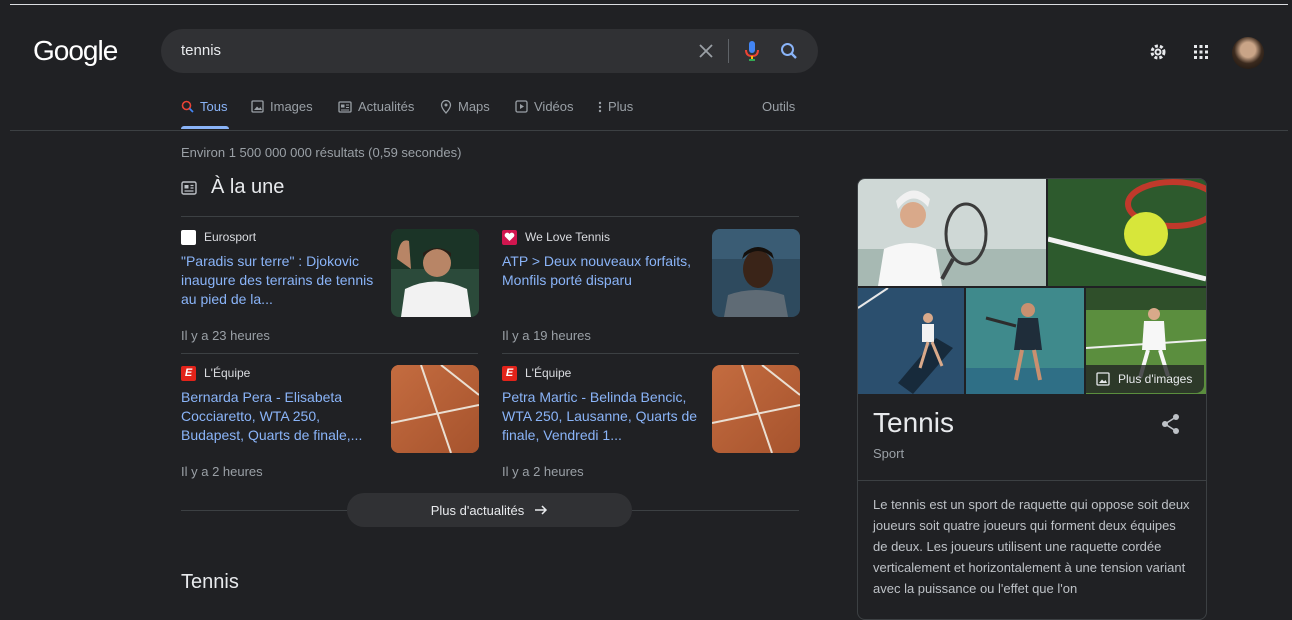  Describe the element at coordinates (913, 422) in the screenshot. I see `kp-title: Tennis` at that location.